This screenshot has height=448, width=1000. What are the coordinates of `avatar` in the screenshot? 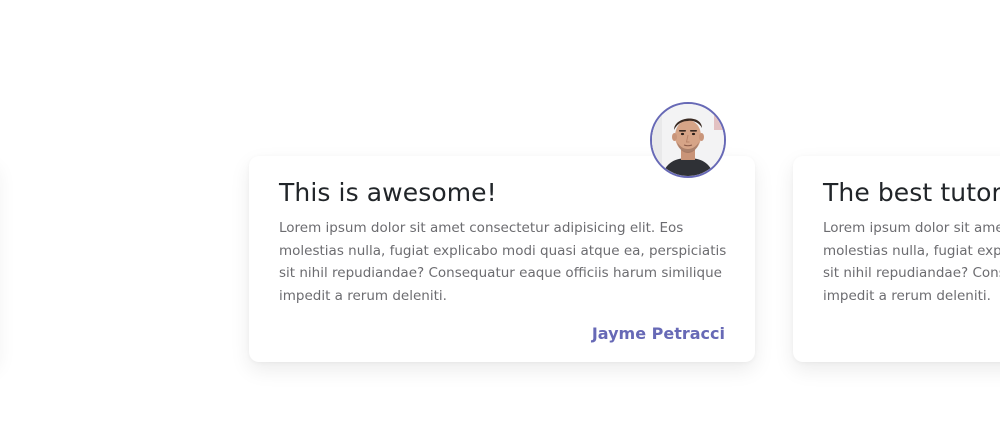 It's located at (688, 140).